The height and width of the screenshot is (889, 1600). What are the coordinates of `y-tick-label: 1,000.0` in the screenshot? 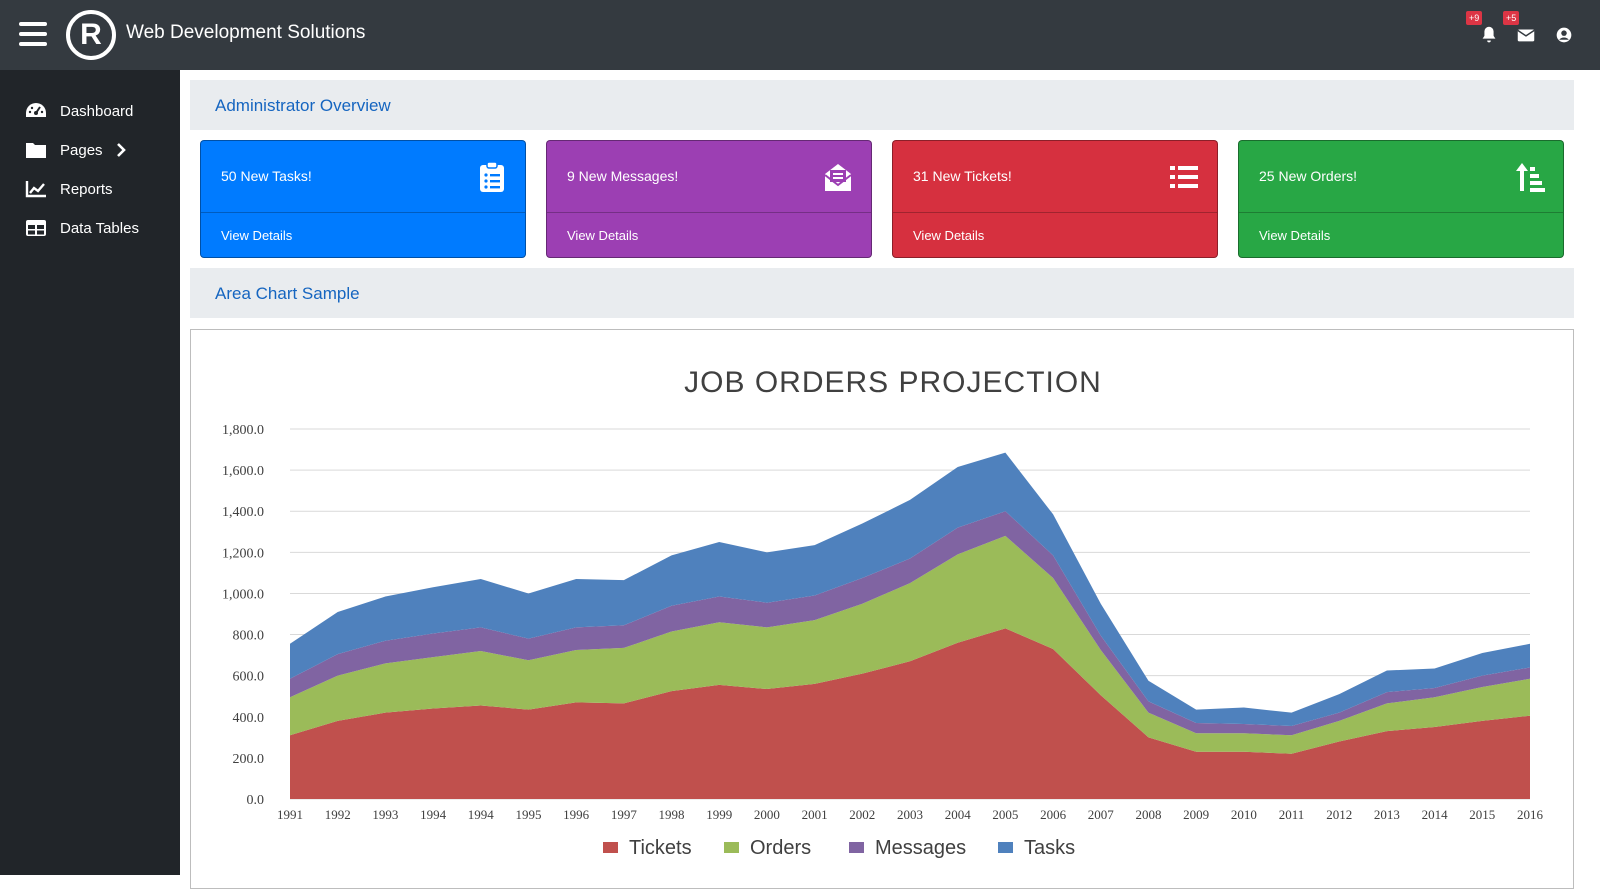 It's located at (243, 594).